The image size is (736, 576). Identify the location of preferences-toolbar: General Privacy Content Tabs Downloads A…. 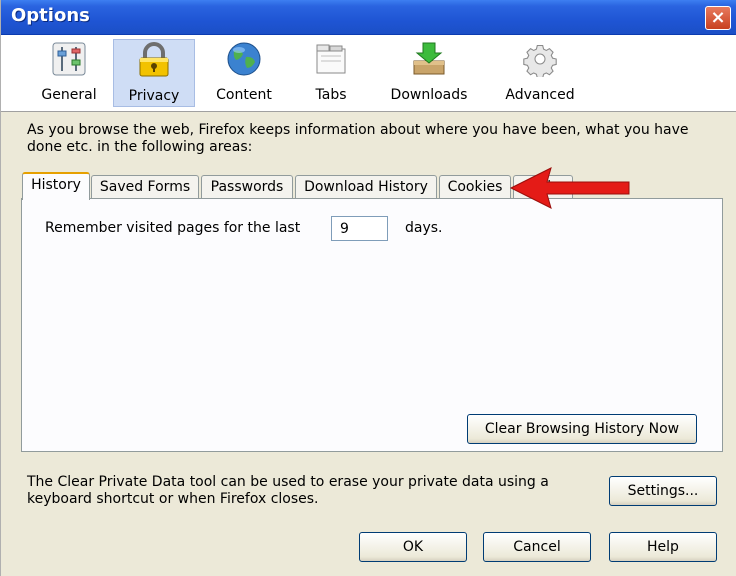
(368, 73).